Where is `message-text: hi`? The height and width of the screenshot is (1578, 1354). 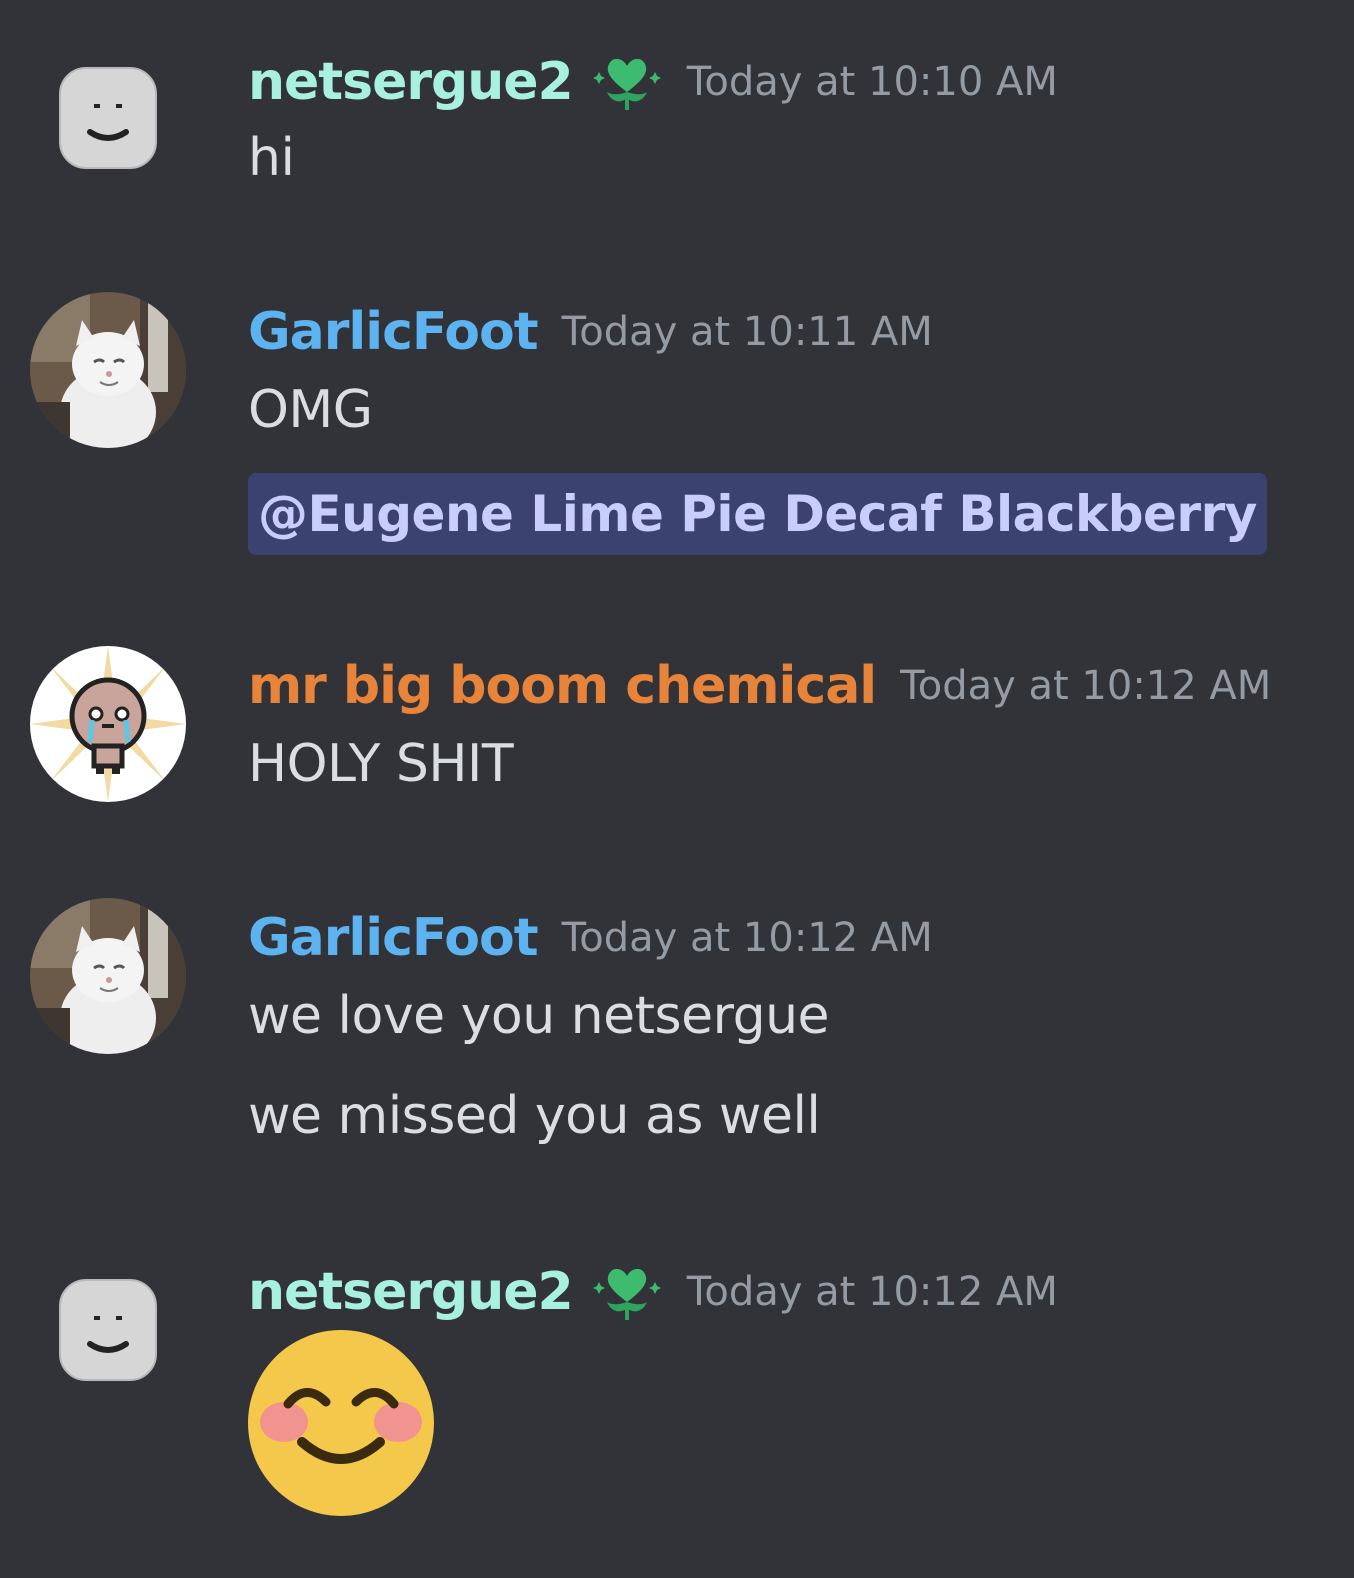 message-text: hi is located at coordinates (271, 158).